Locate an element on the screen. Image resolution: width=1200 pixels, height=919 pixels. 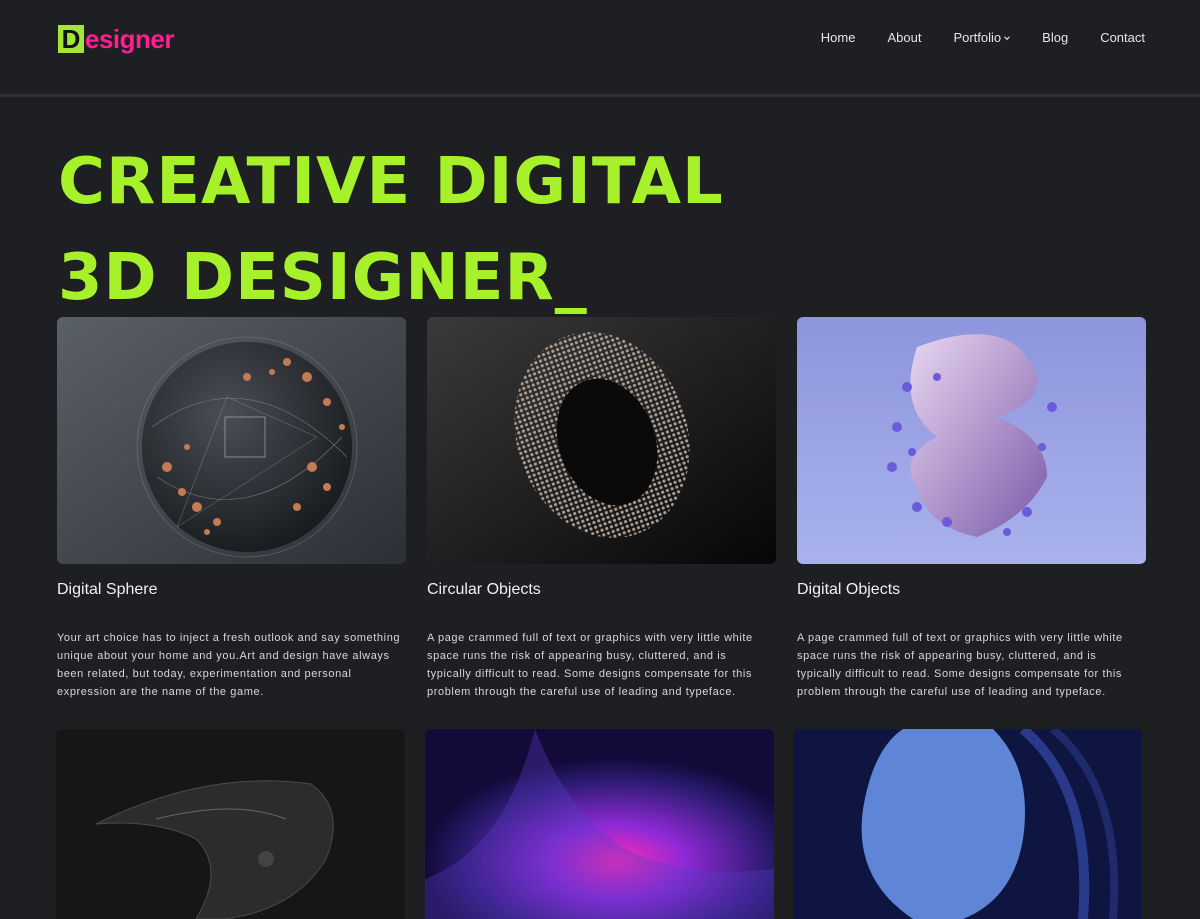
main-nav: Home About Portfolio Blog Contact is located at coordinates (983, 37).